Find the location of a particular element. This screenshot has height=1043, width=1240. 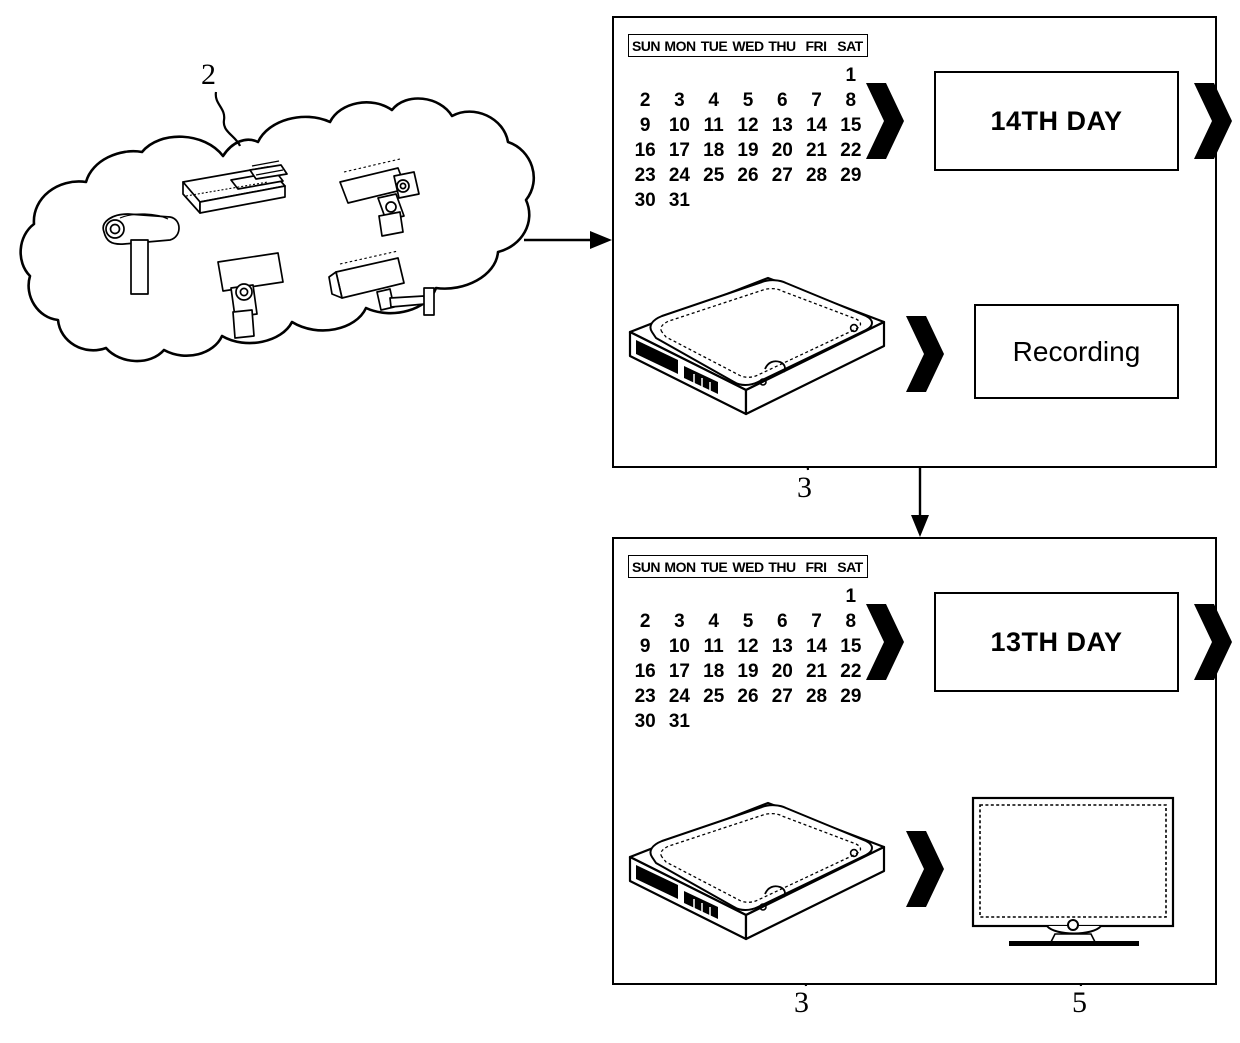

reference-numeral-5: 5 is located at coordinates (1079, 1002).